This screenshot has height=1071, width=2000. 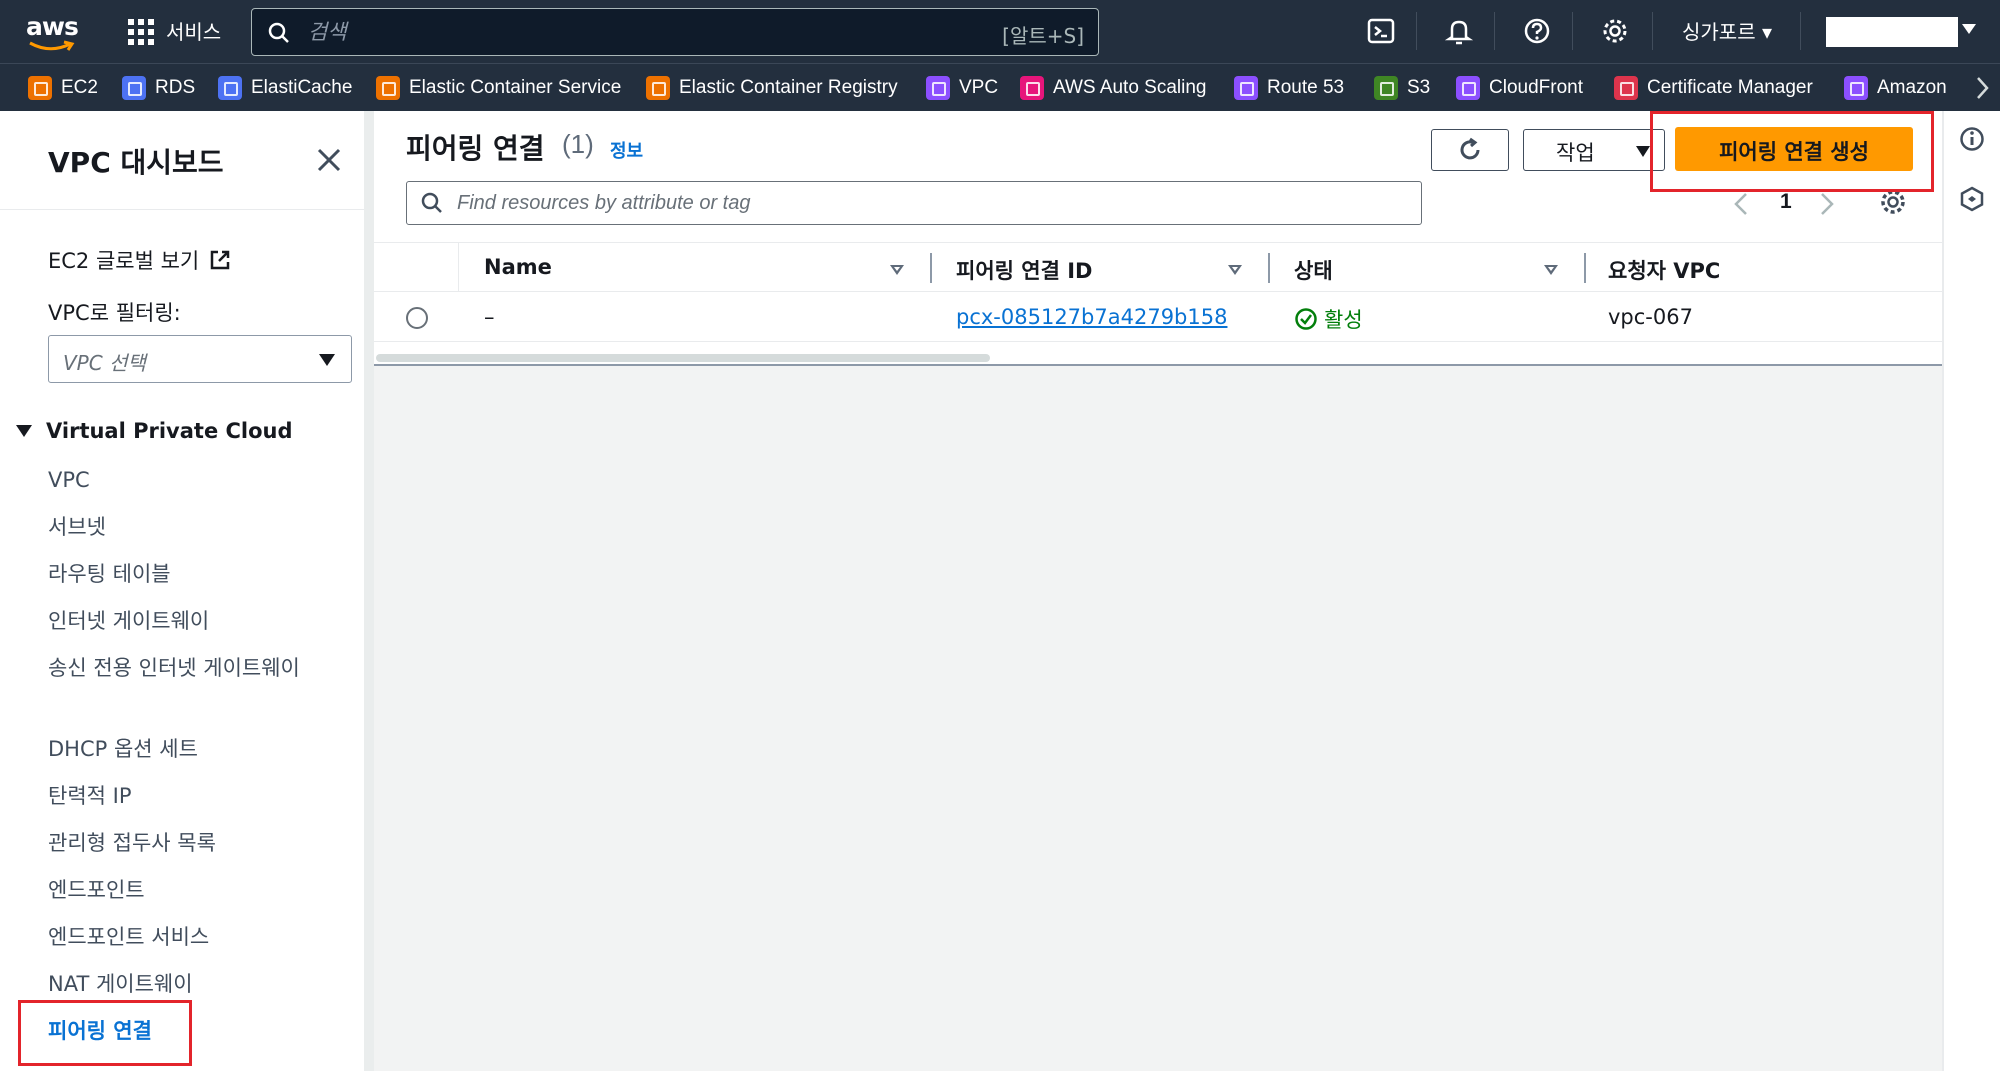 I want to click on resource-count: (1), so click(x=578, y=144).